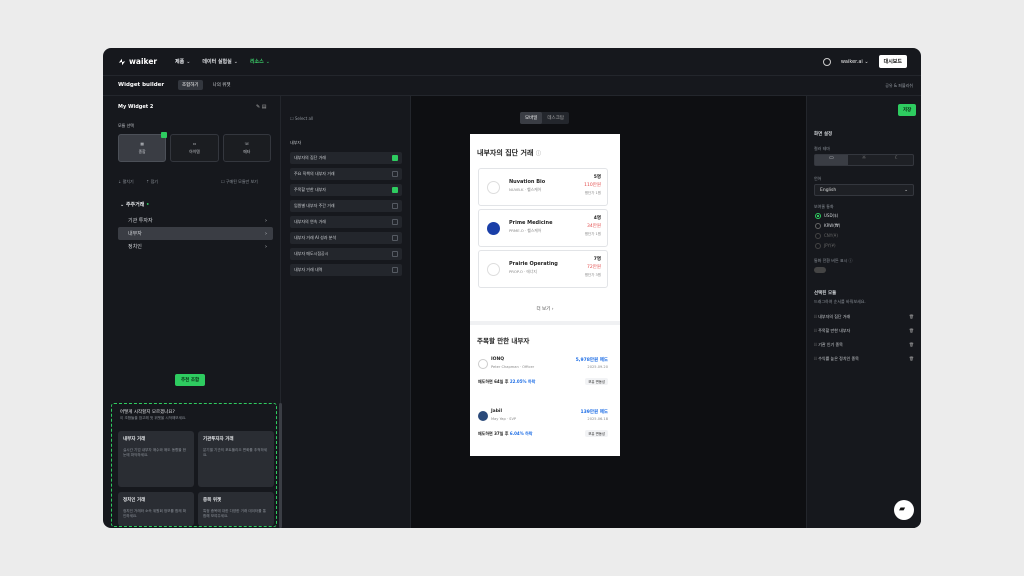 The image size is (1024, 576). Describe the element at coordinates (195, 246) in the screenshot. I see `tree-item-politician: 정치인 ›` at that location.